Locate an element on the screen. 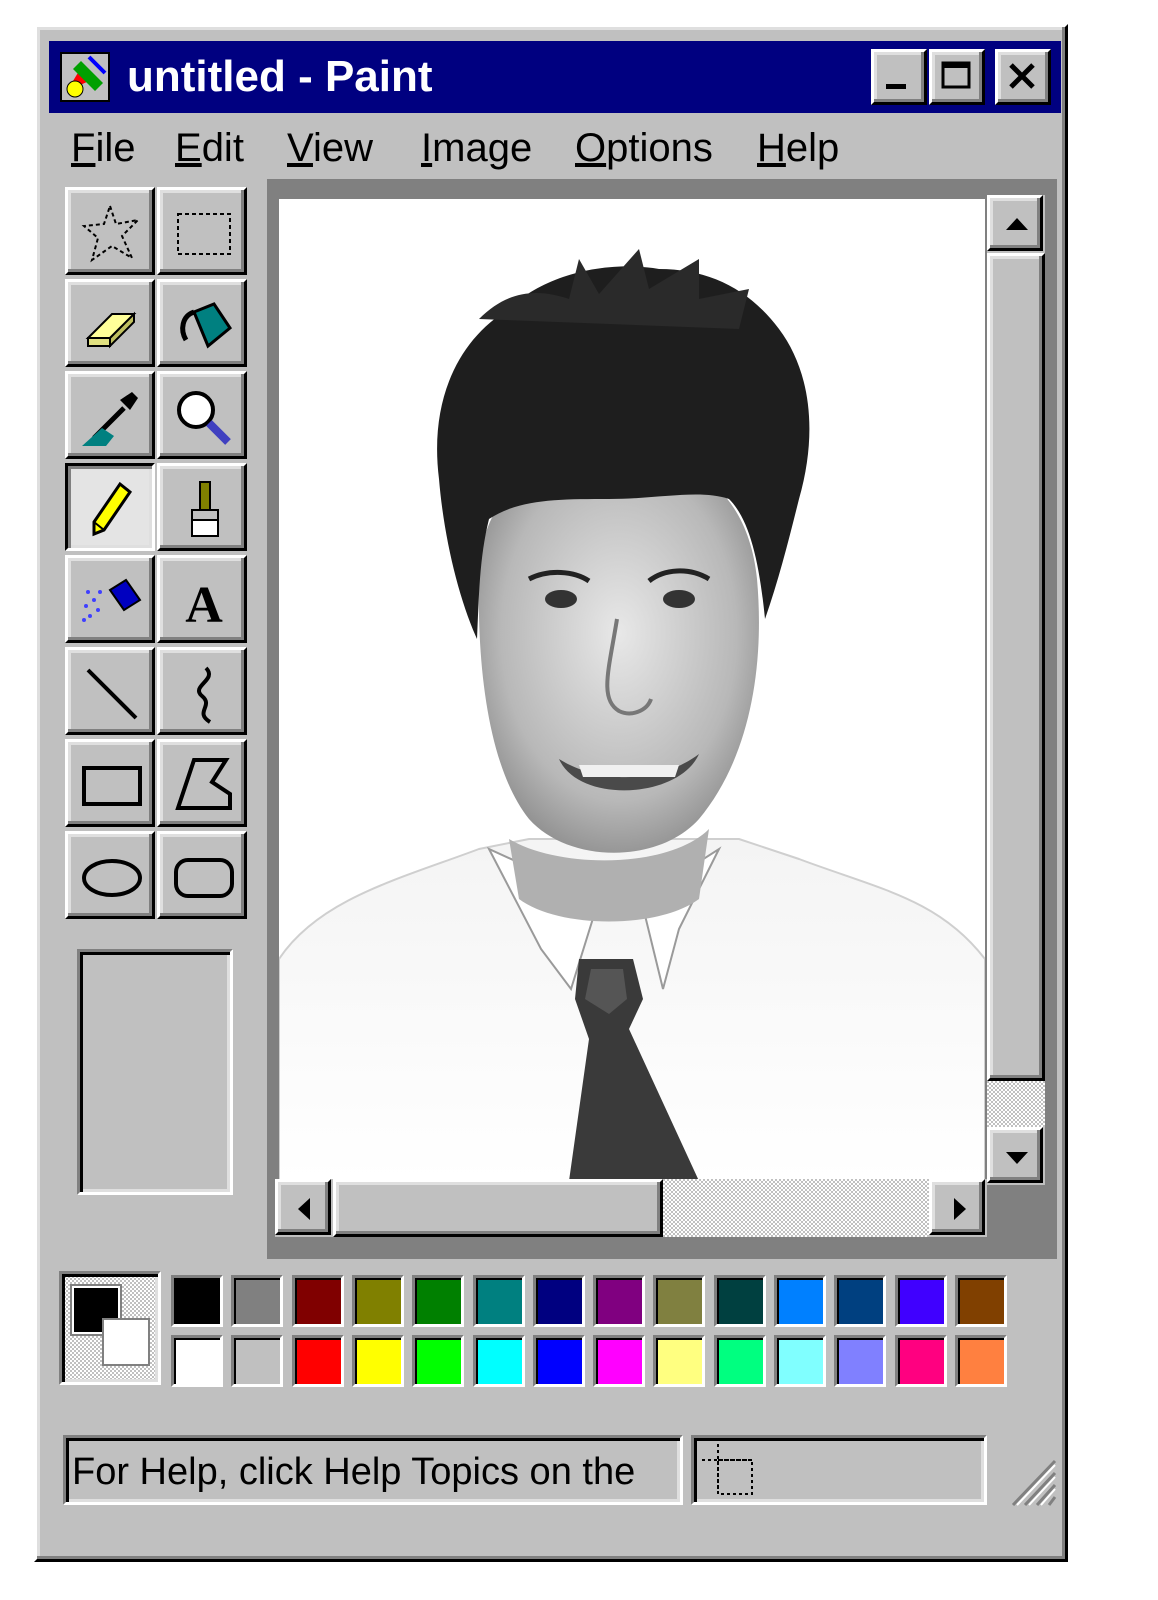 The height and width of the screenshot is (1600, 1158). brush-icon is located at coordinates (205, 509).